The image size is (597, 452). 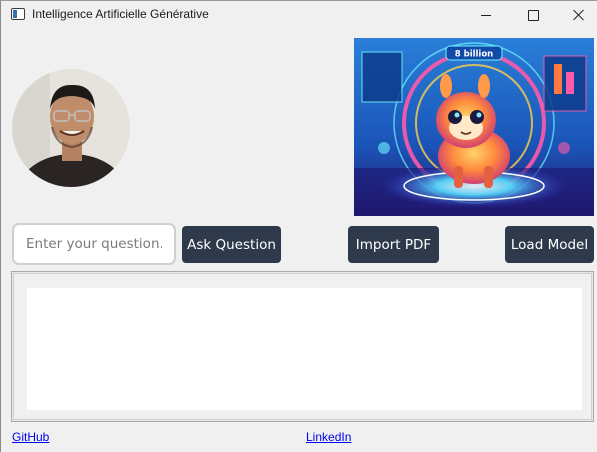 What do you see at coordinates (299, 15) in the screenshot?
I see `title-bar: Intelligence Artificielle Générative` at bounding box center [299, 15].